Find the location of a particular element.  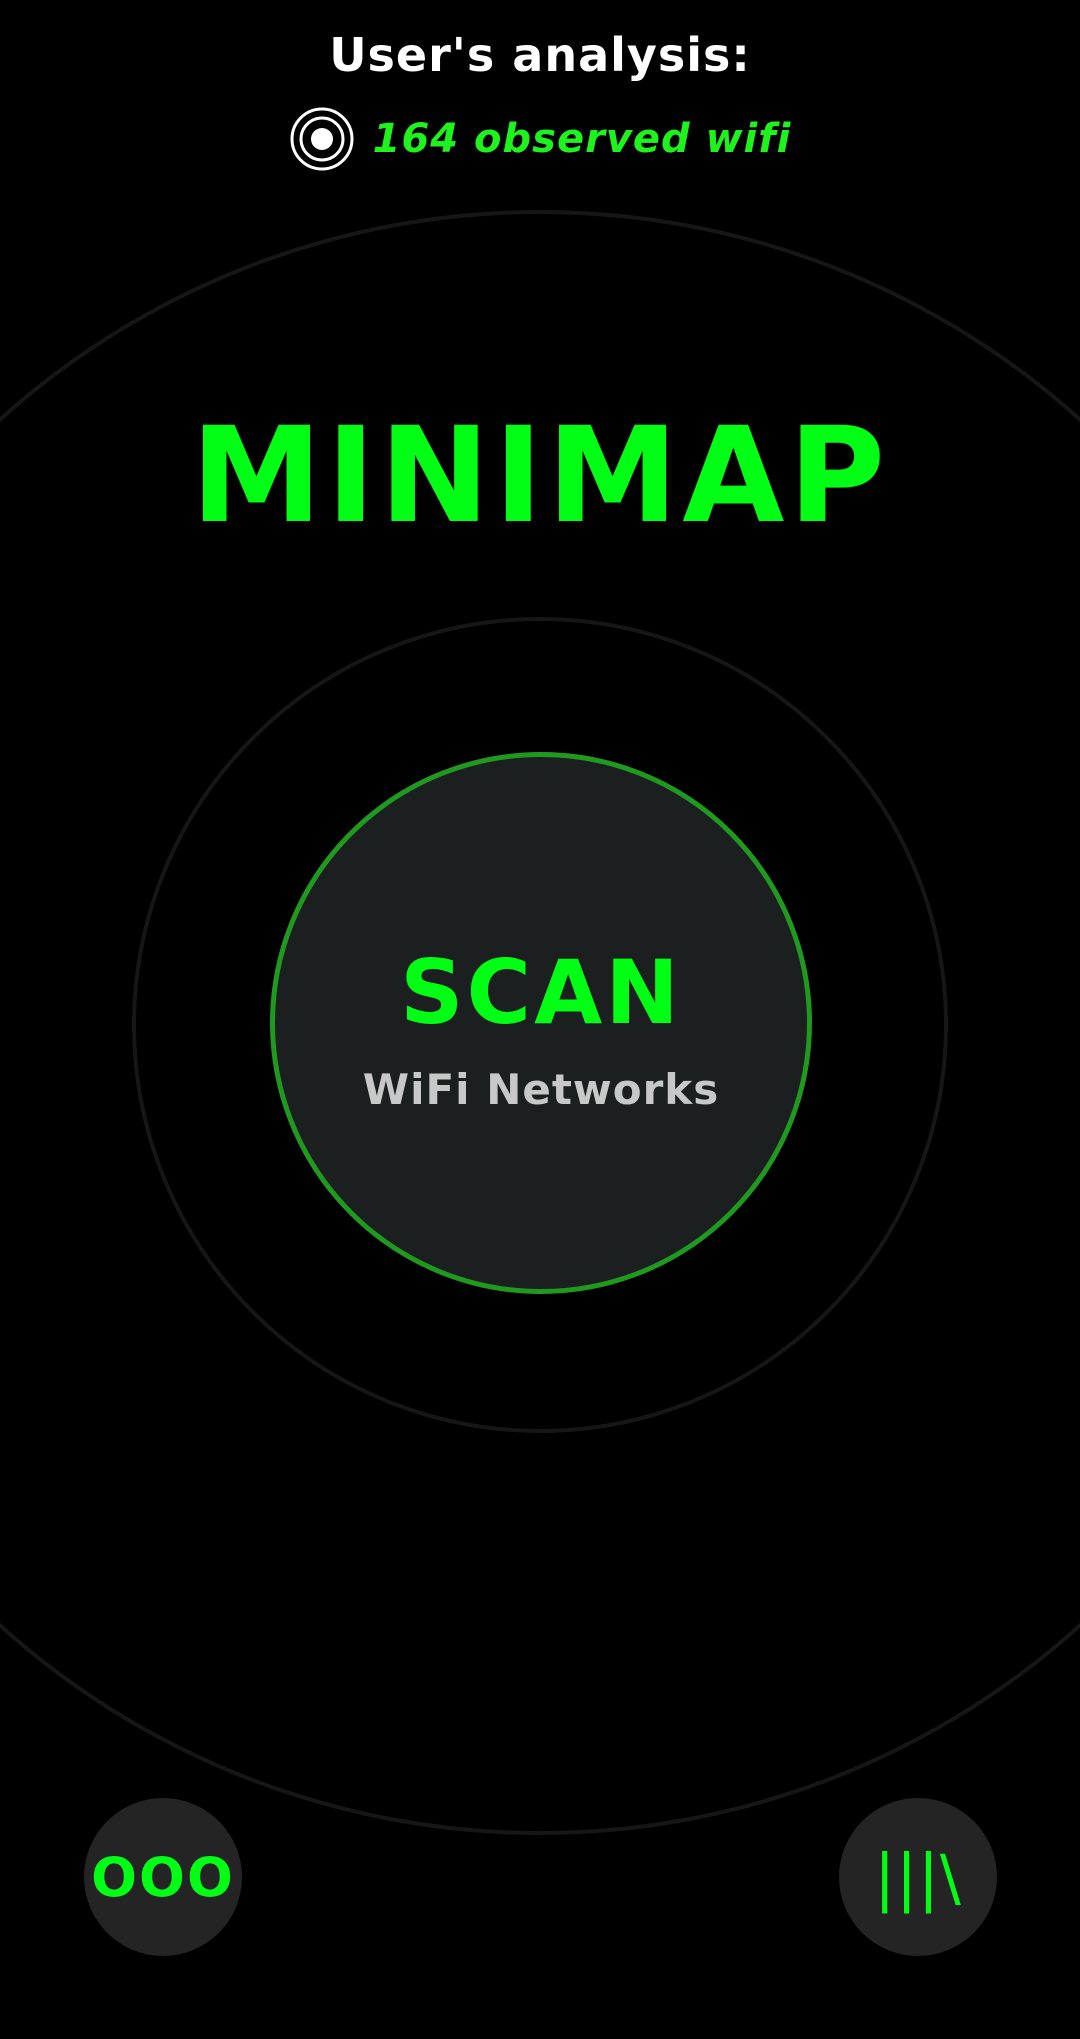

minimap-title: MINIMAP is located at coordinates (540, 476).